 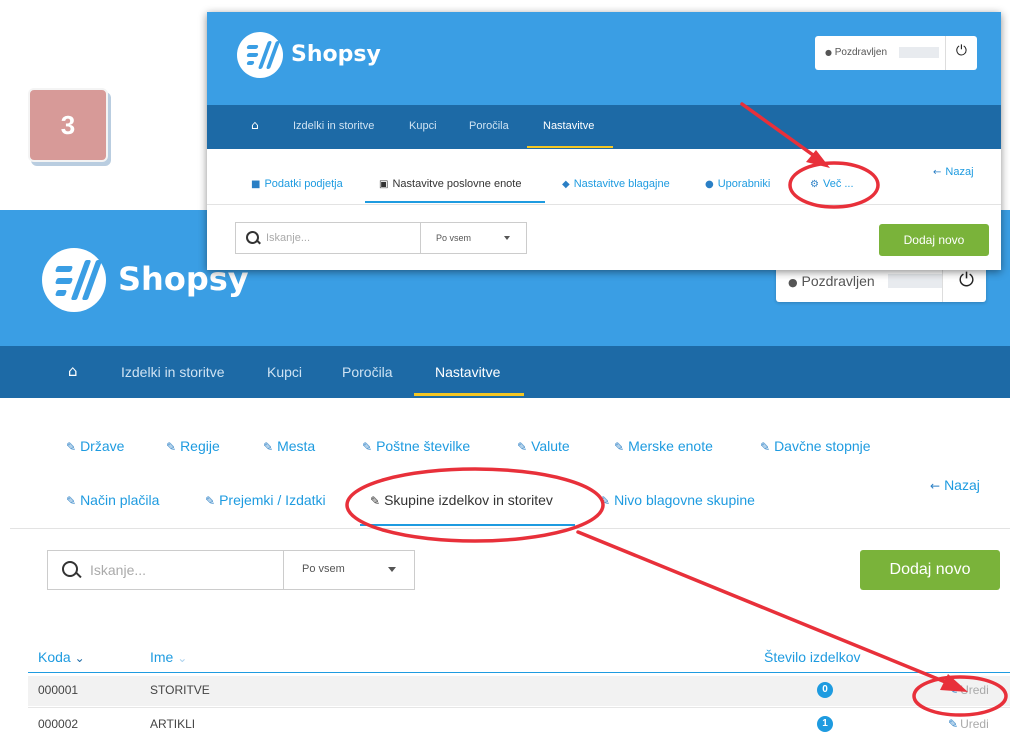 I want to click on count-badge: 0, so click(x=825, y=690).